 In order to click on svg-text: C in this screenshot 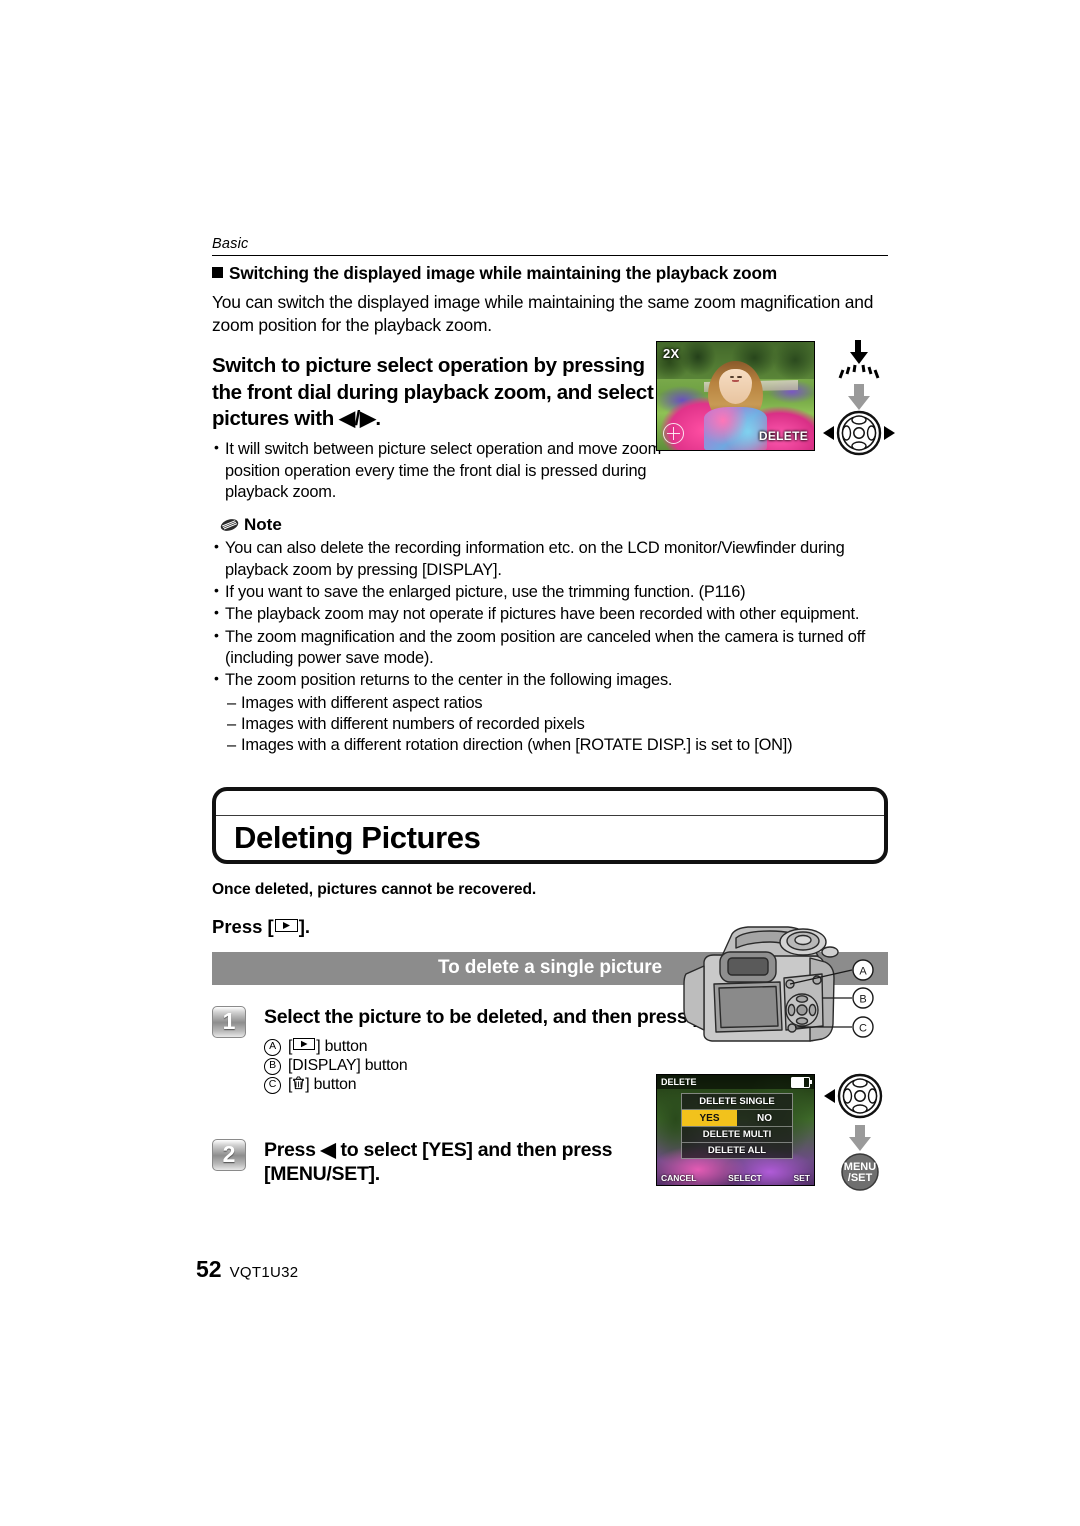, I will do `click(863, 1029)`.